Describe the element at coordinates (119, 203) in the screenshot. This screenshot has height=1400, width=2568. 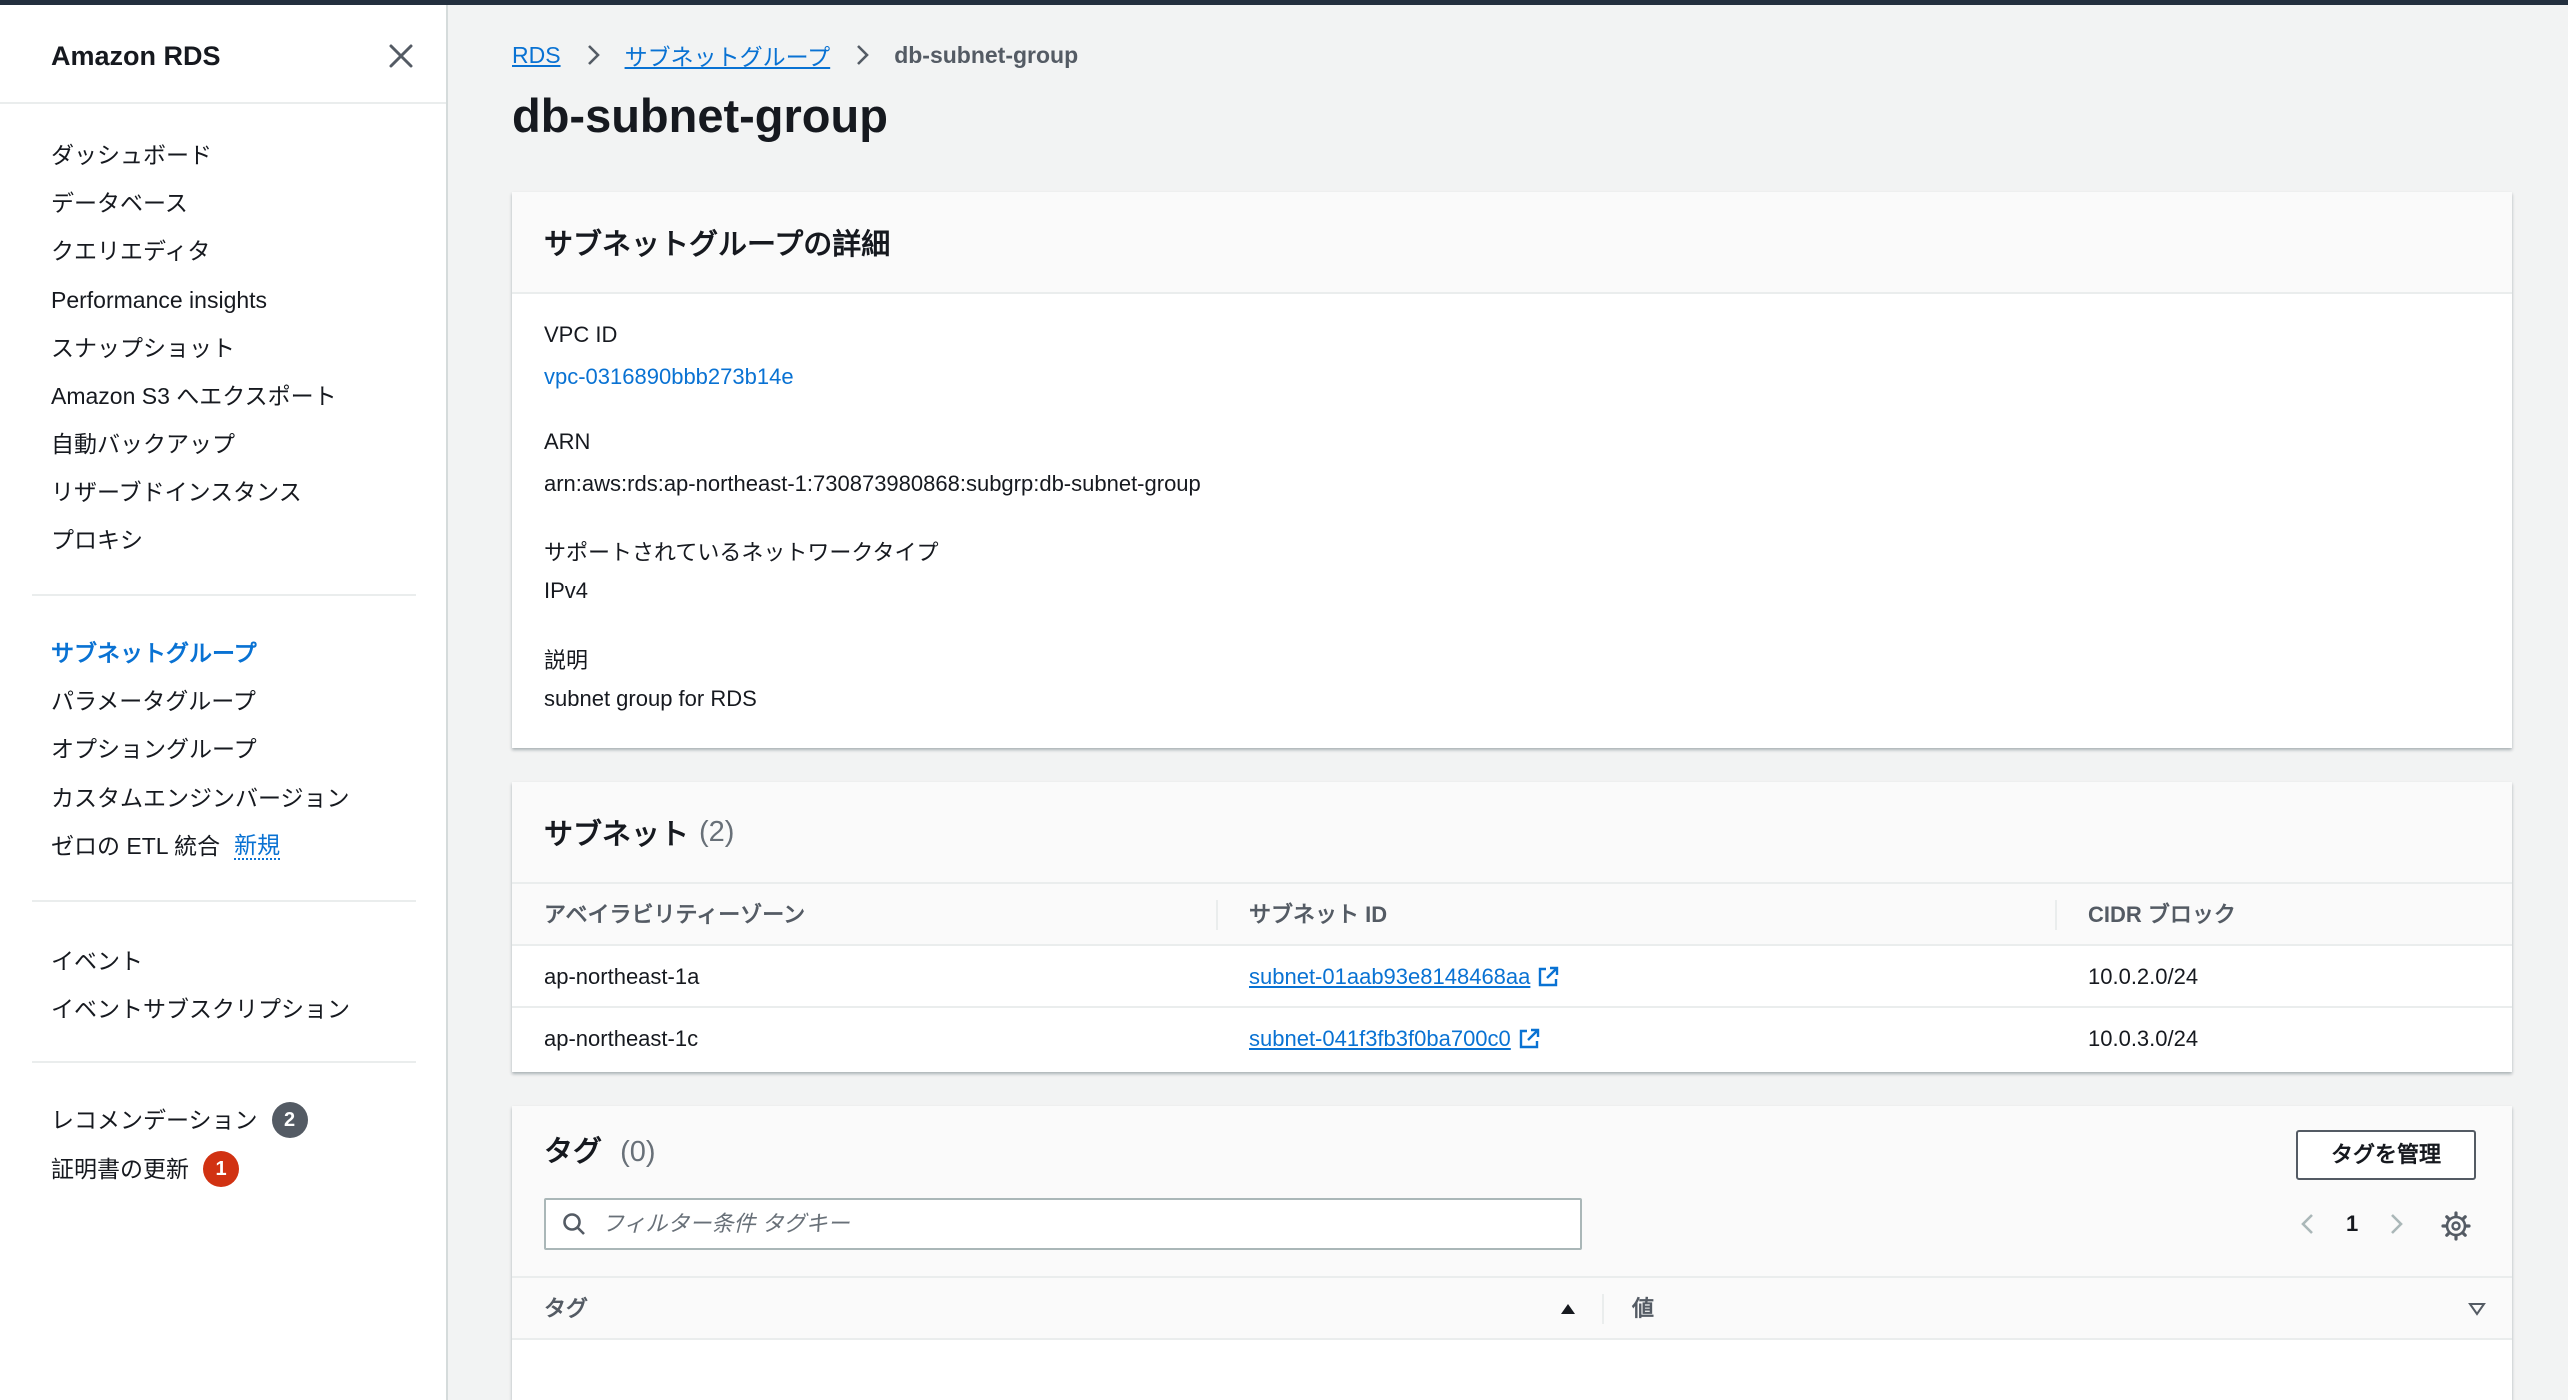
I see `sidebar-item-databases: データベース` at that location.